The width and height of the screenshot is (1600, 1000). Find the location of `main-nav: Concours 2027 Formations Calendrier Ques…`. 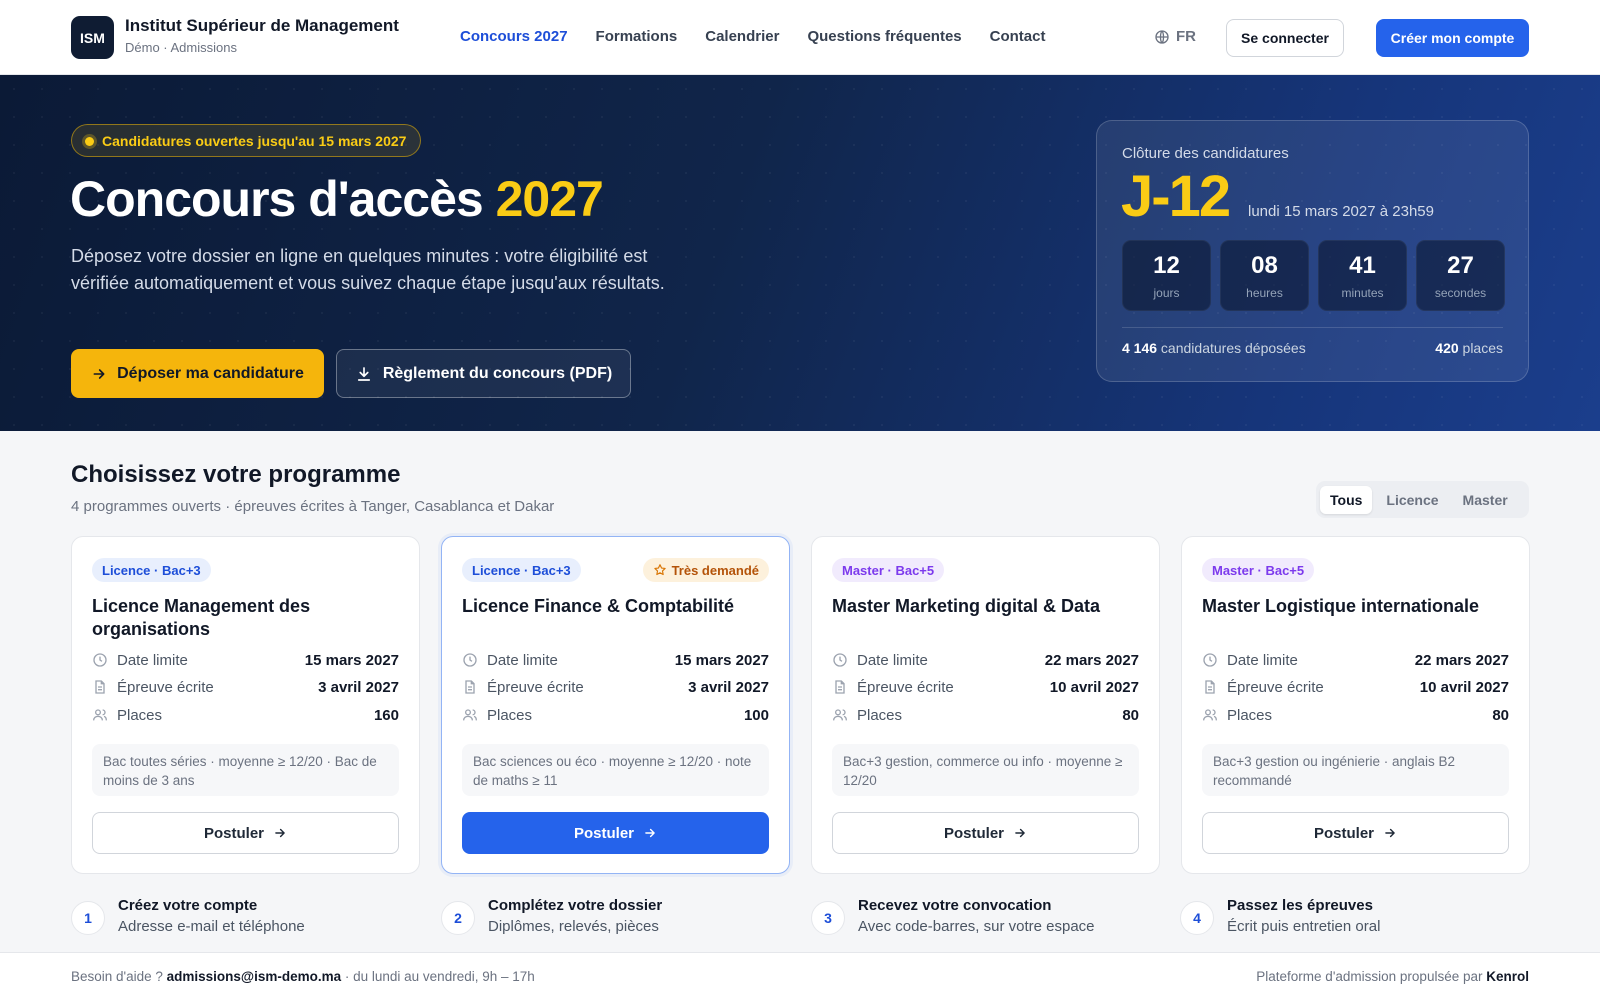

main-nav: Concours 2027 Formations Calendrier Ques… is located at coordinates (752, 36).